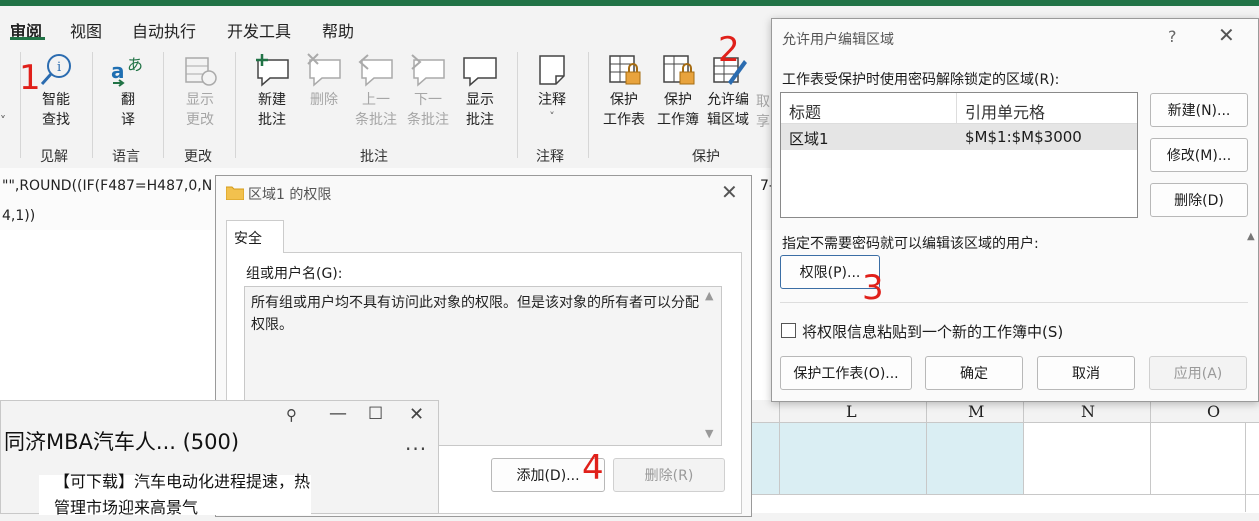 The width and height of the screenshot is (1259, 521). What do you see at coordinates (475, 314) in the screenshot?
I see `no-permissions-message: 所有组或用户均不具有访问此对象的权限。但是该对象的所有者可以分配权限。` at bounding box center [475, 314].